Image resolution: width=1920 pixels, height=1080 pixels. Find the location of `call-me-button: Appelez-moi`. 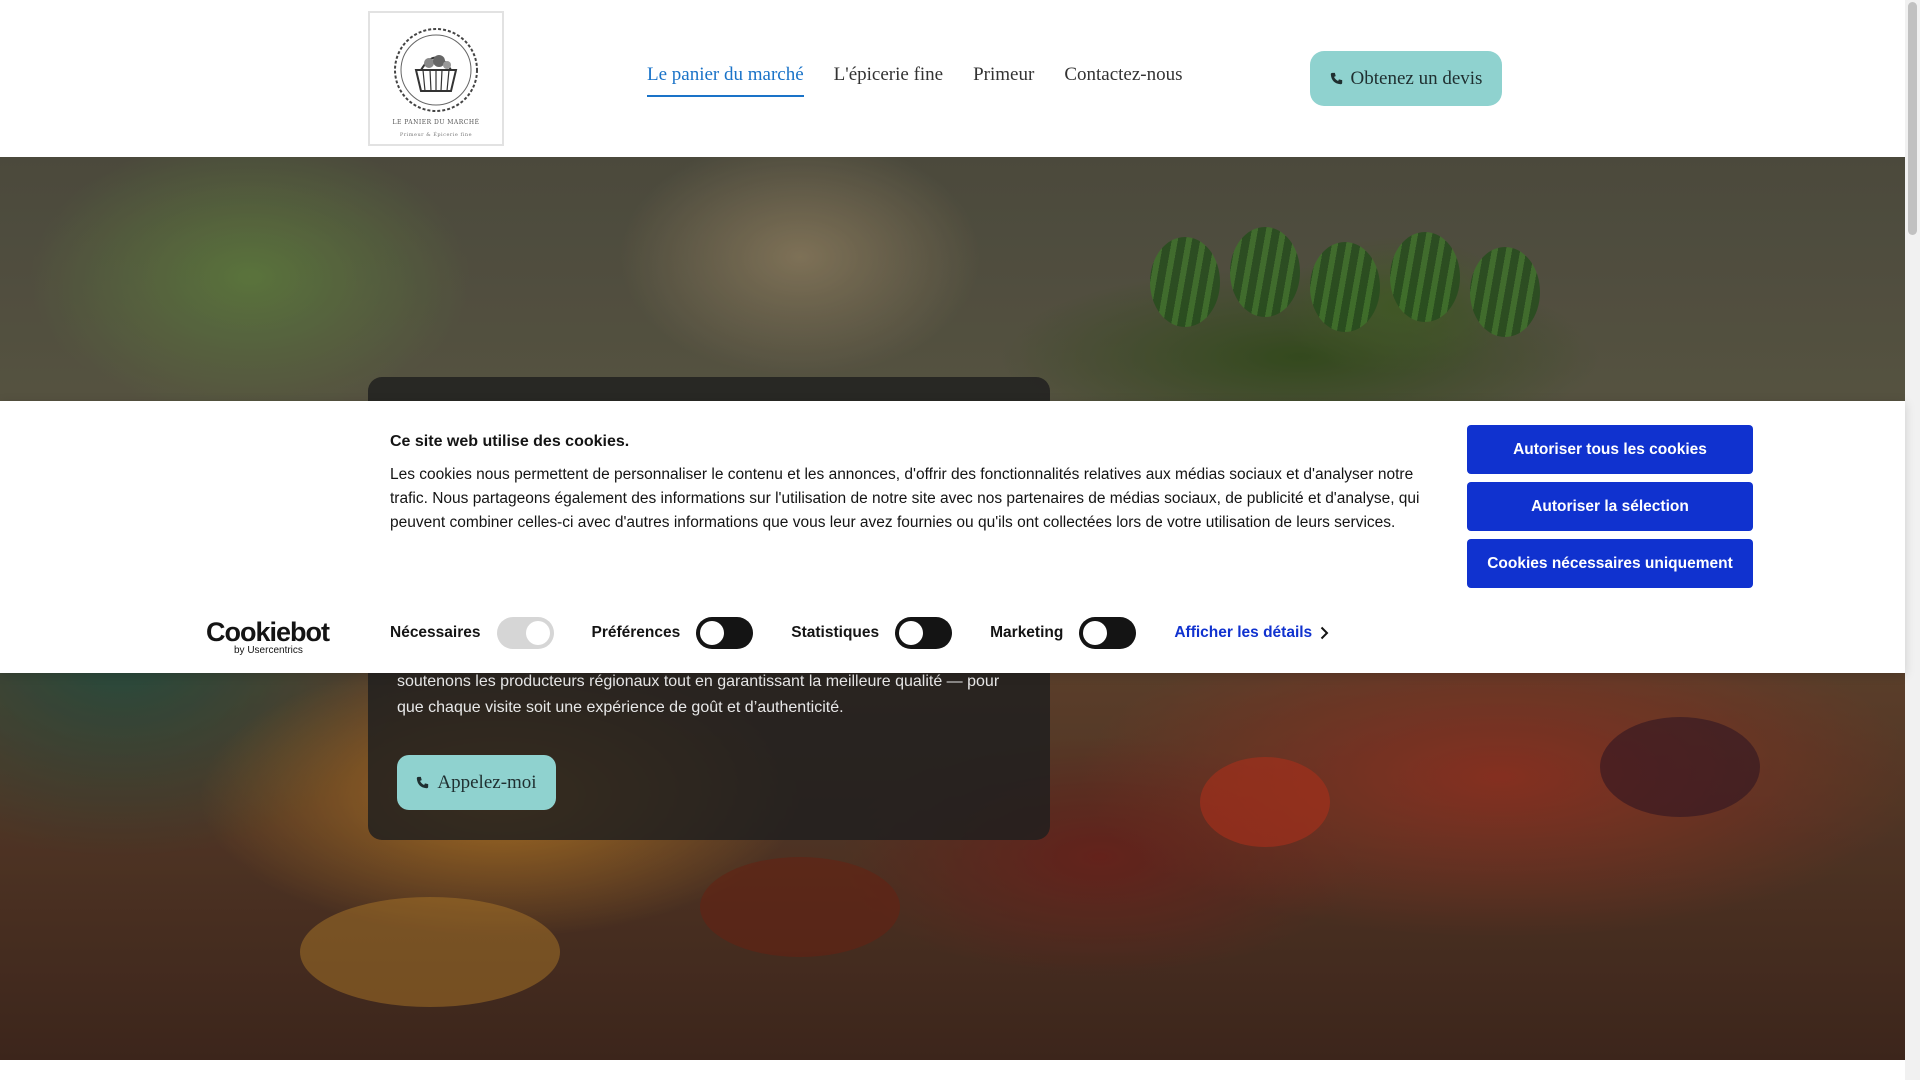

call-me-button: Appelez-moi is located at coordinates (476, 782).